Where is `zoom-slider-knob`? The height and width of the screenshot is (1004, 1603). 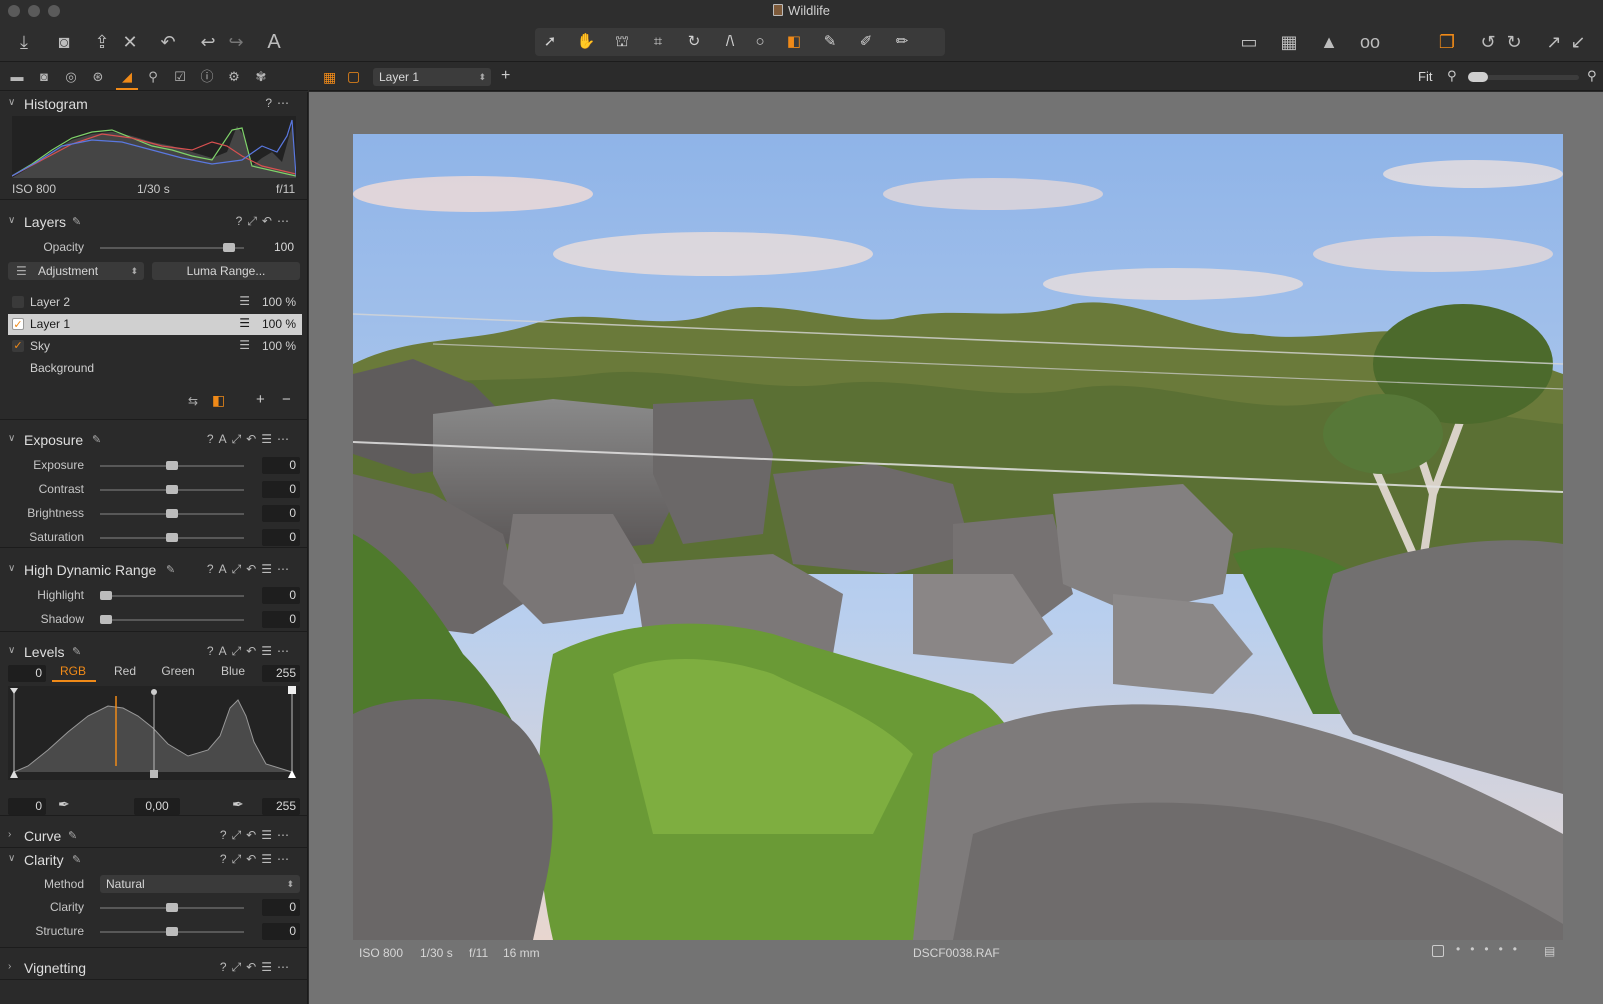
zoom-slider-knob is located at coordinates (1478, 77).